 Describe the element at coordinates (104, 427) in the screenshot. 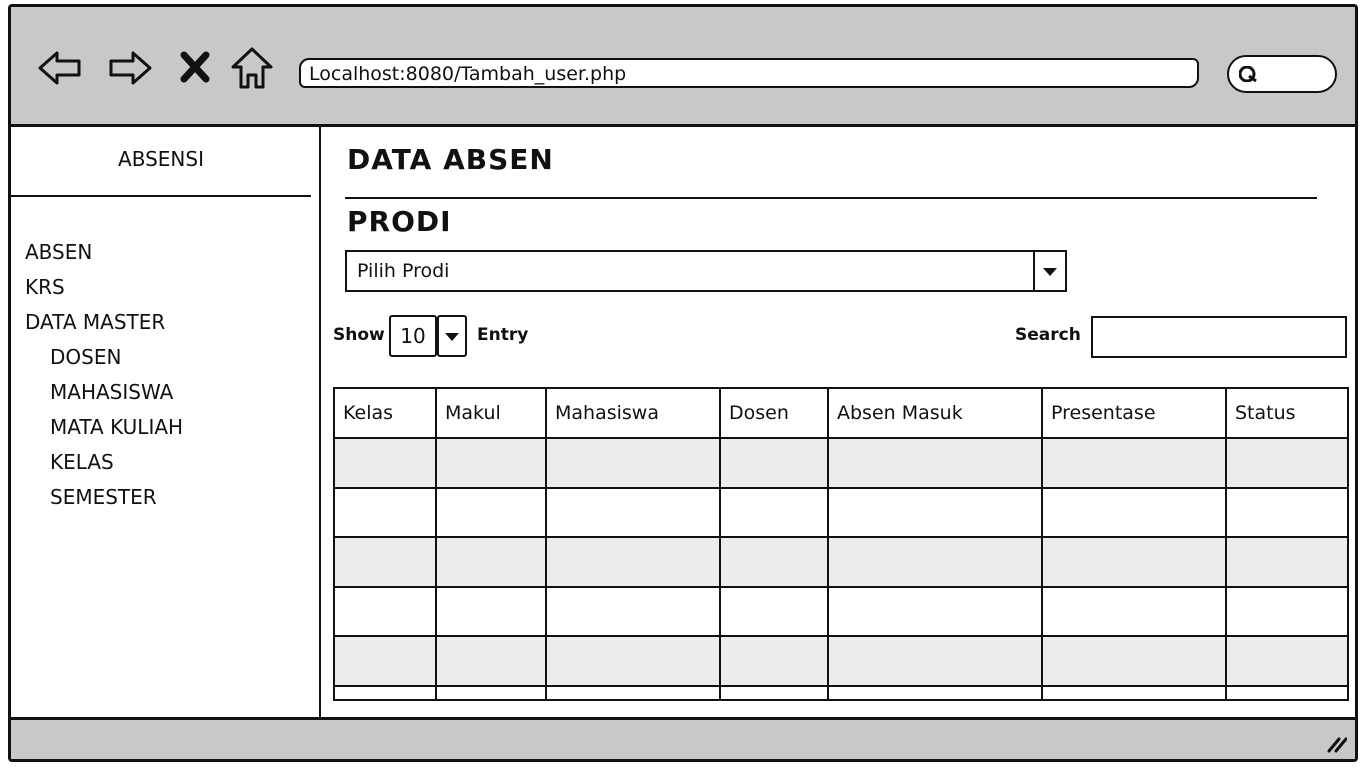

I see `sidebar-item-mata-kuliah: MATA KULIAH` at that location.